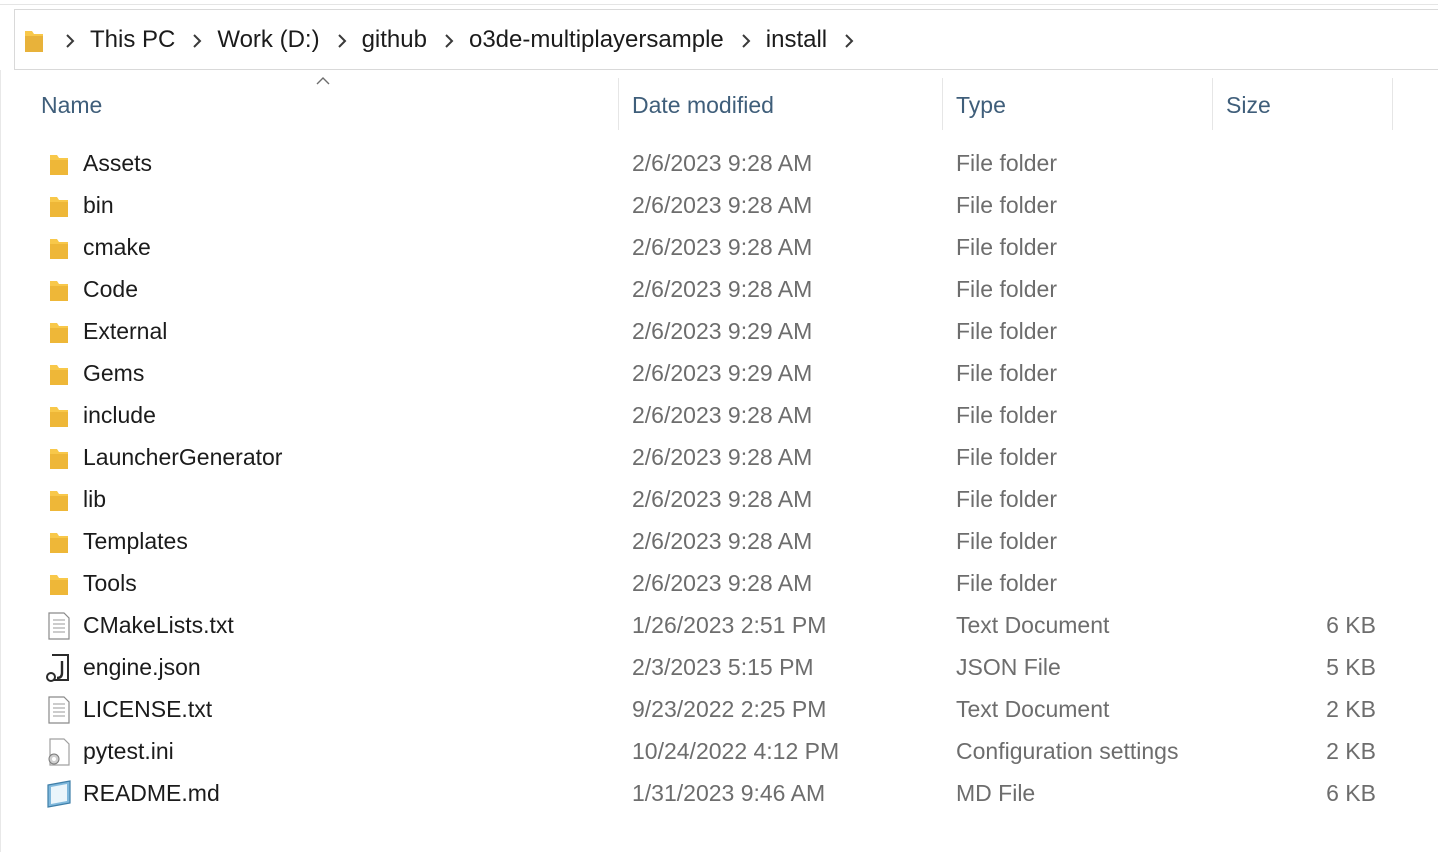 This screenshot has height=852, width=1438. Describe the element at coordinates (719, 4) in the screenshot. I see `window-top-edge` at that location.